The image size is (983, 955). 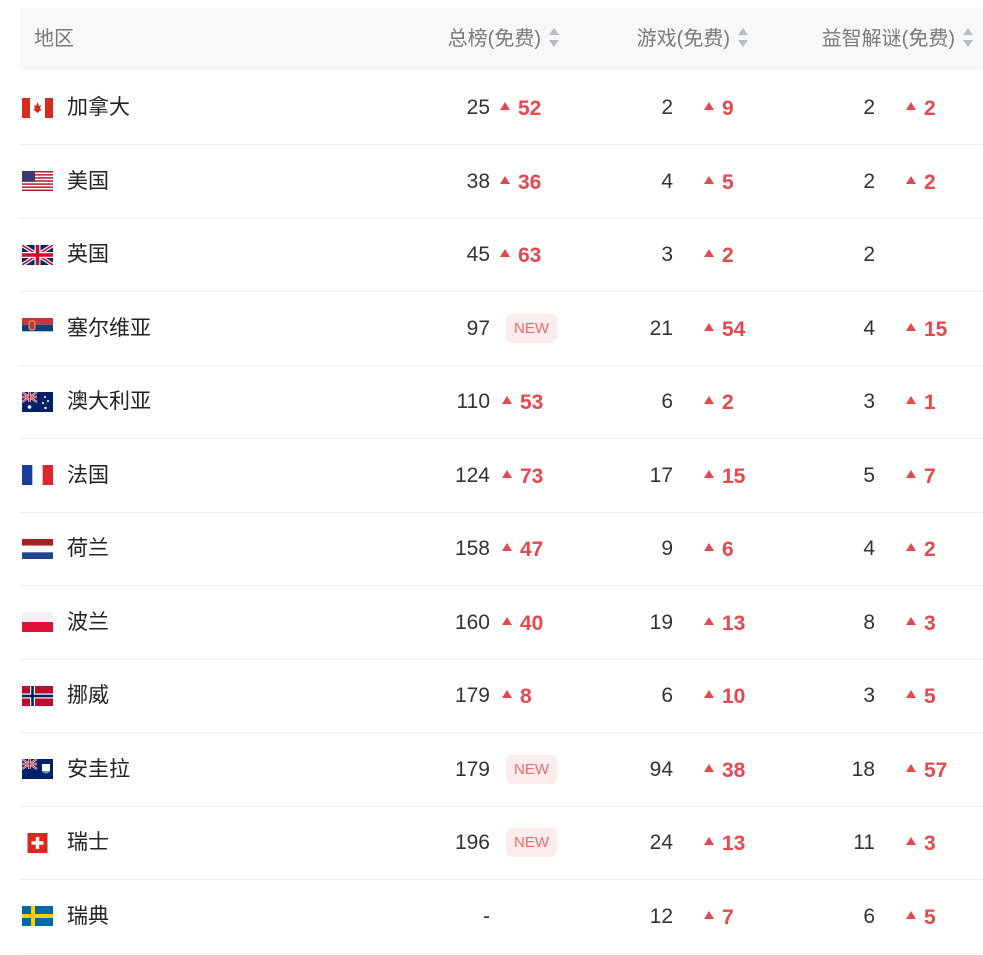 What do you see at coordinates (921, 476) in the screenshot?
I see `puzzle-rank-change: 7` at bounding box center [921, 476].